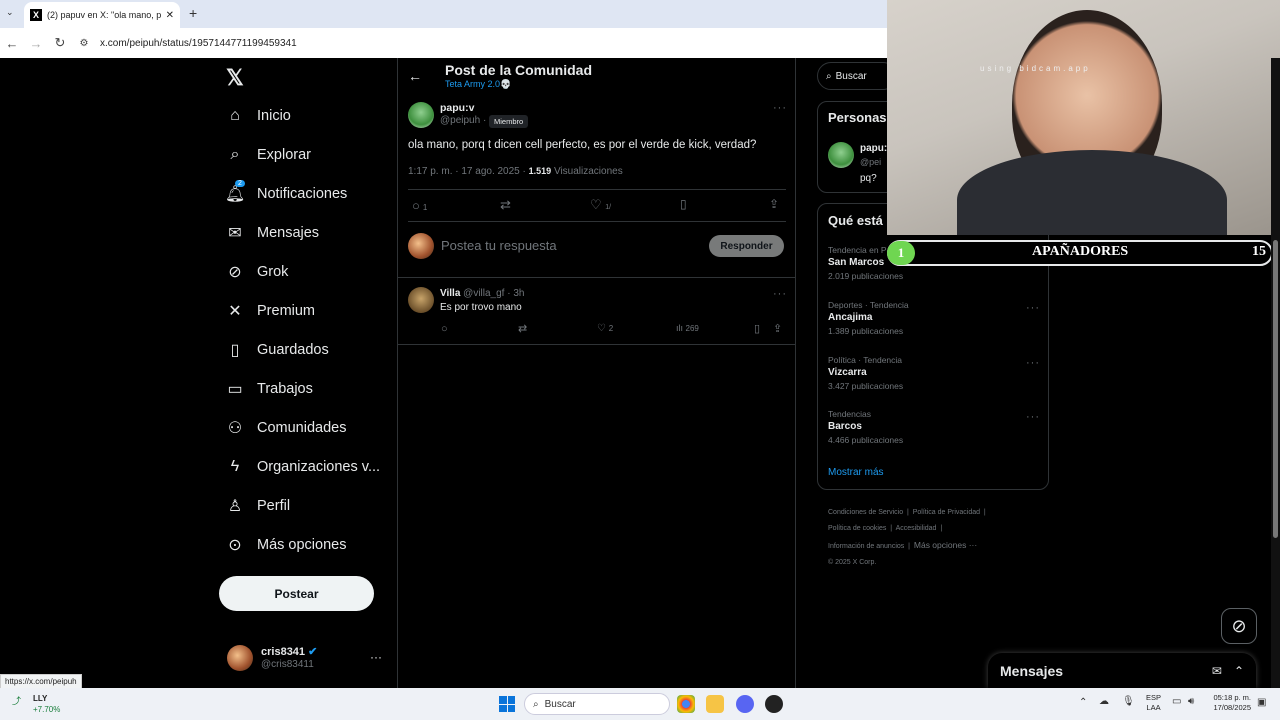 This screenshot has height=720, width=1280. What do you see at coordinates (12, 43) in the screenshot?
I see `back-icon: ←` at bounding box center [12, 43].